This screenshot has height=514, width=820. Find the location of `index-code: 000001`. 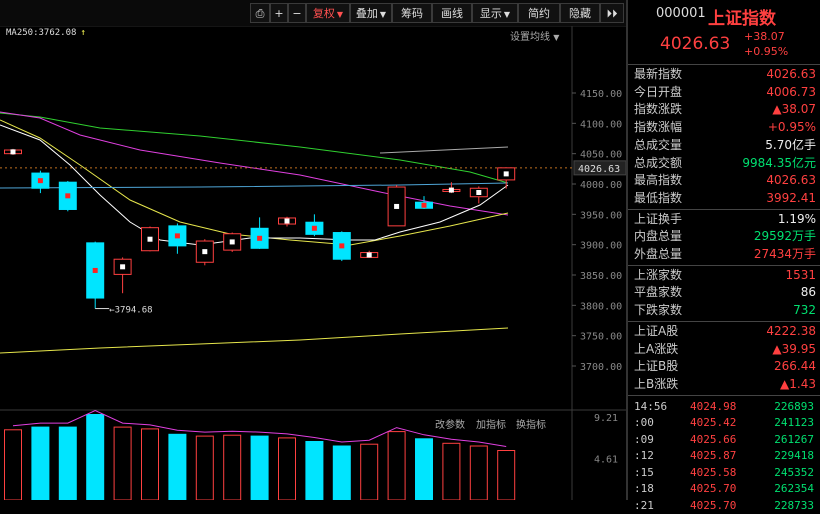

index-code: 000001 is located at coordinates (681, 13).